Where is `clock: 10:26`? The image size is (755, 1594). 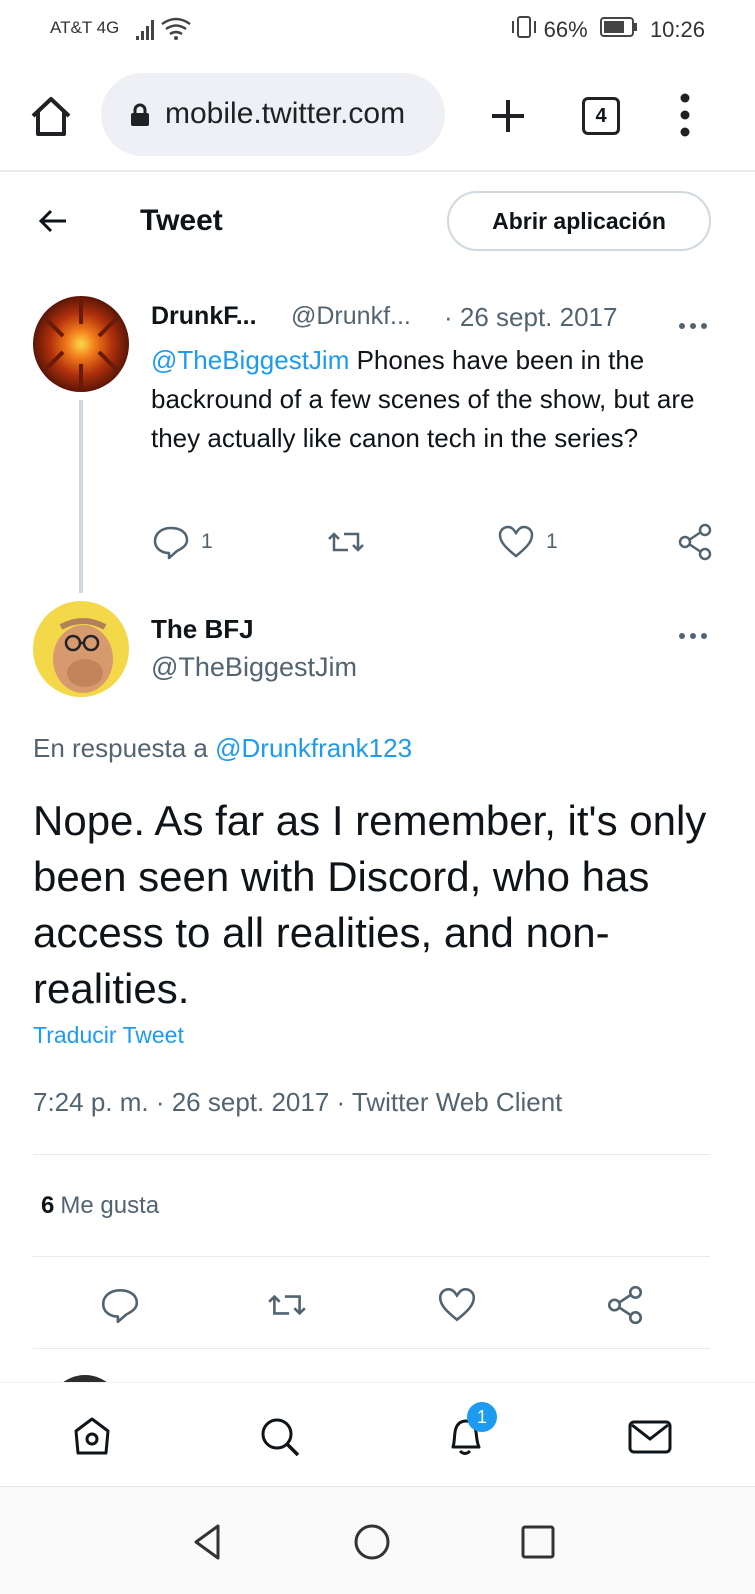 clock: 10:26 is located at coordinates (677, 29).